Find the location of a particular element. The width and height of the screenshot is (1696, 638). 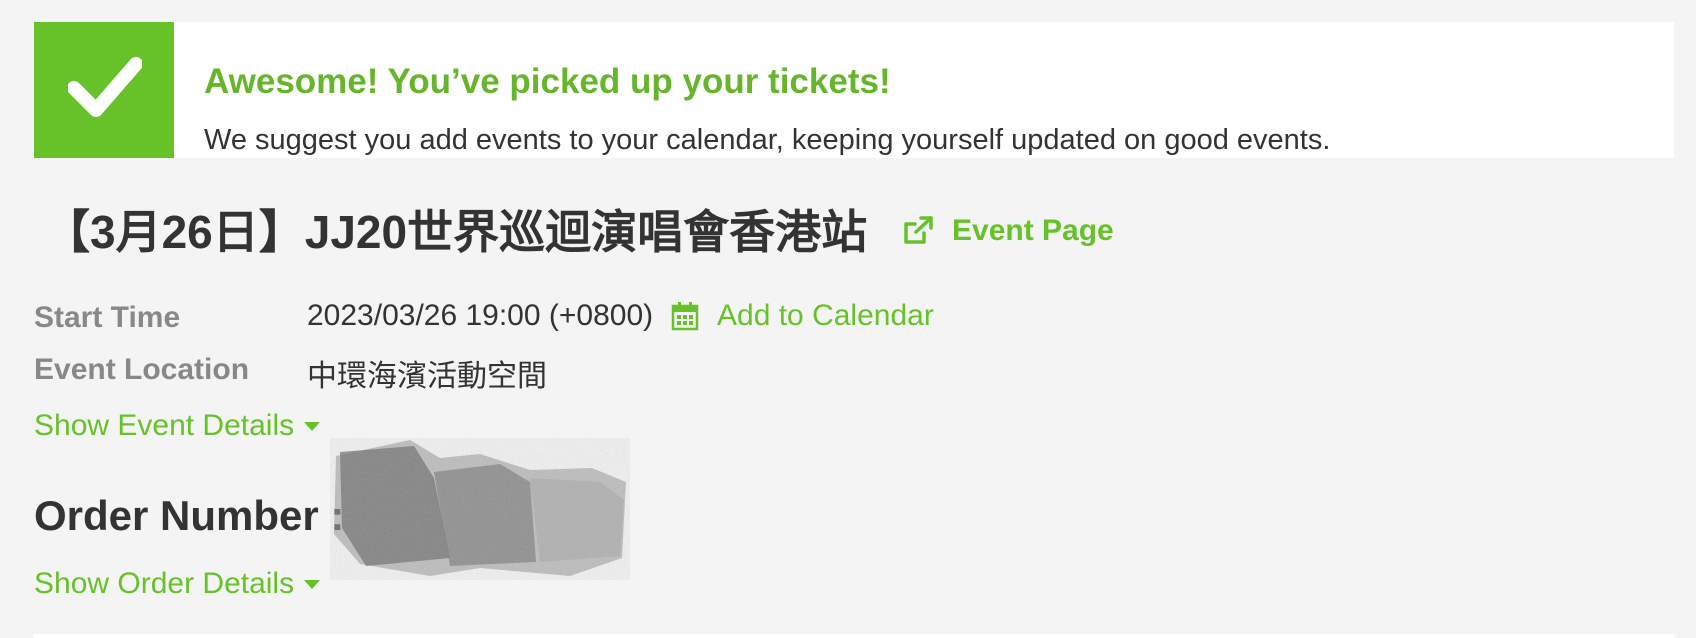

order-number-label: Order Number : is located at coordinates (189, 515).